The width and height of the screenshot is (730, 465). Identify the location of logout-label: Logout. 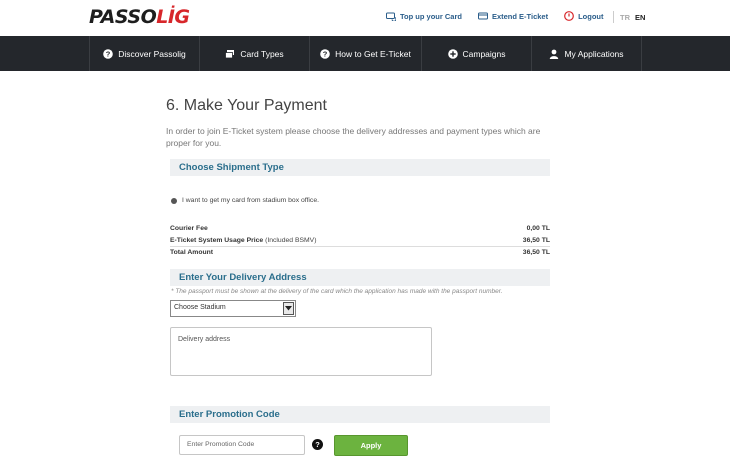
(591, 16).